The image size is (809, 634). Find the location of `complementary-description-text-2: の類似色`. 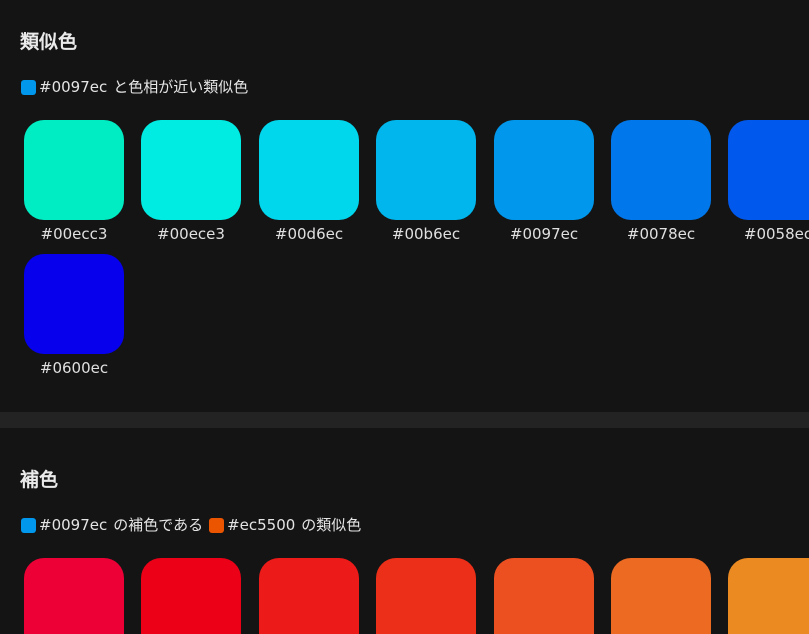

complementary-description-text-2: の類似色 is located at coordinates (331, 525).